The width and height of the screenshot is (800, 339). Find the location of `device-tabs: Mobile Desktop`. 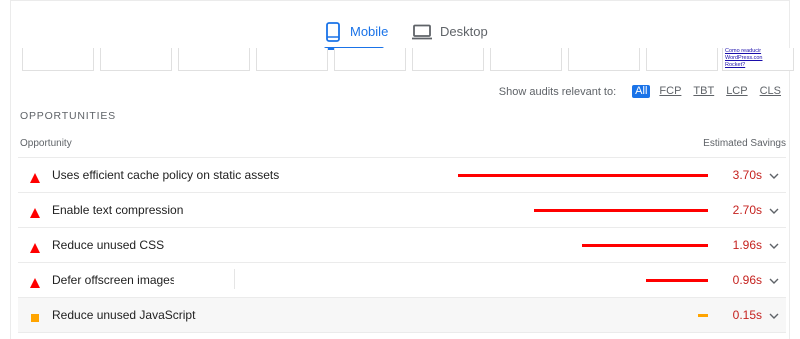

device-tabs: Mobile Desktop is located at coordinates (400, 34).